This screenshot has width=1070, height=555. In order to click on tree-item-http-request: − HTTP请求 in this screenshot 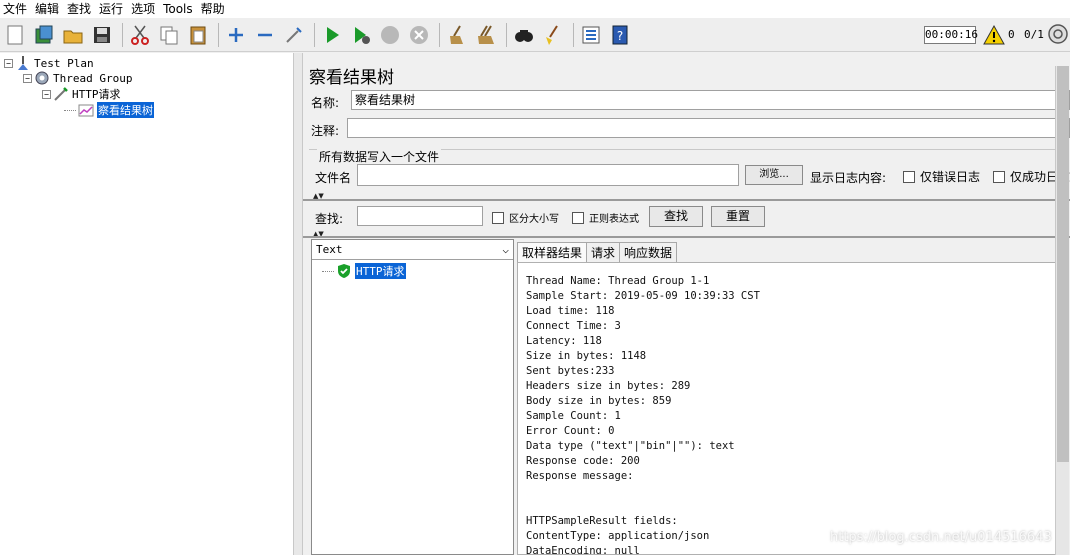, I will do `click(81, 94)`.